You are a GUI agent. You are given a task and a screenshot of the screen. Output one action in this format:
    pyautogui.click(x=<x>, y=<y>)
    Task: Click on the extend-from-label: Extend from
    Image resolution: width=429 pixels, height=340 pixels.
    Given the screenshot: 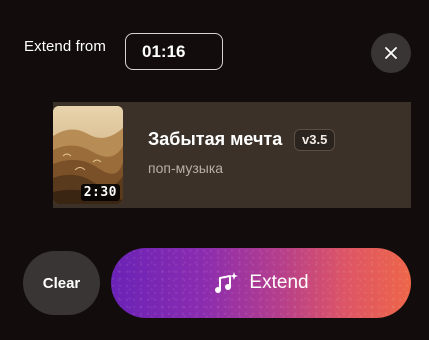 What is the action you would take?
    pyautogui.click(x=65, y=46)
    